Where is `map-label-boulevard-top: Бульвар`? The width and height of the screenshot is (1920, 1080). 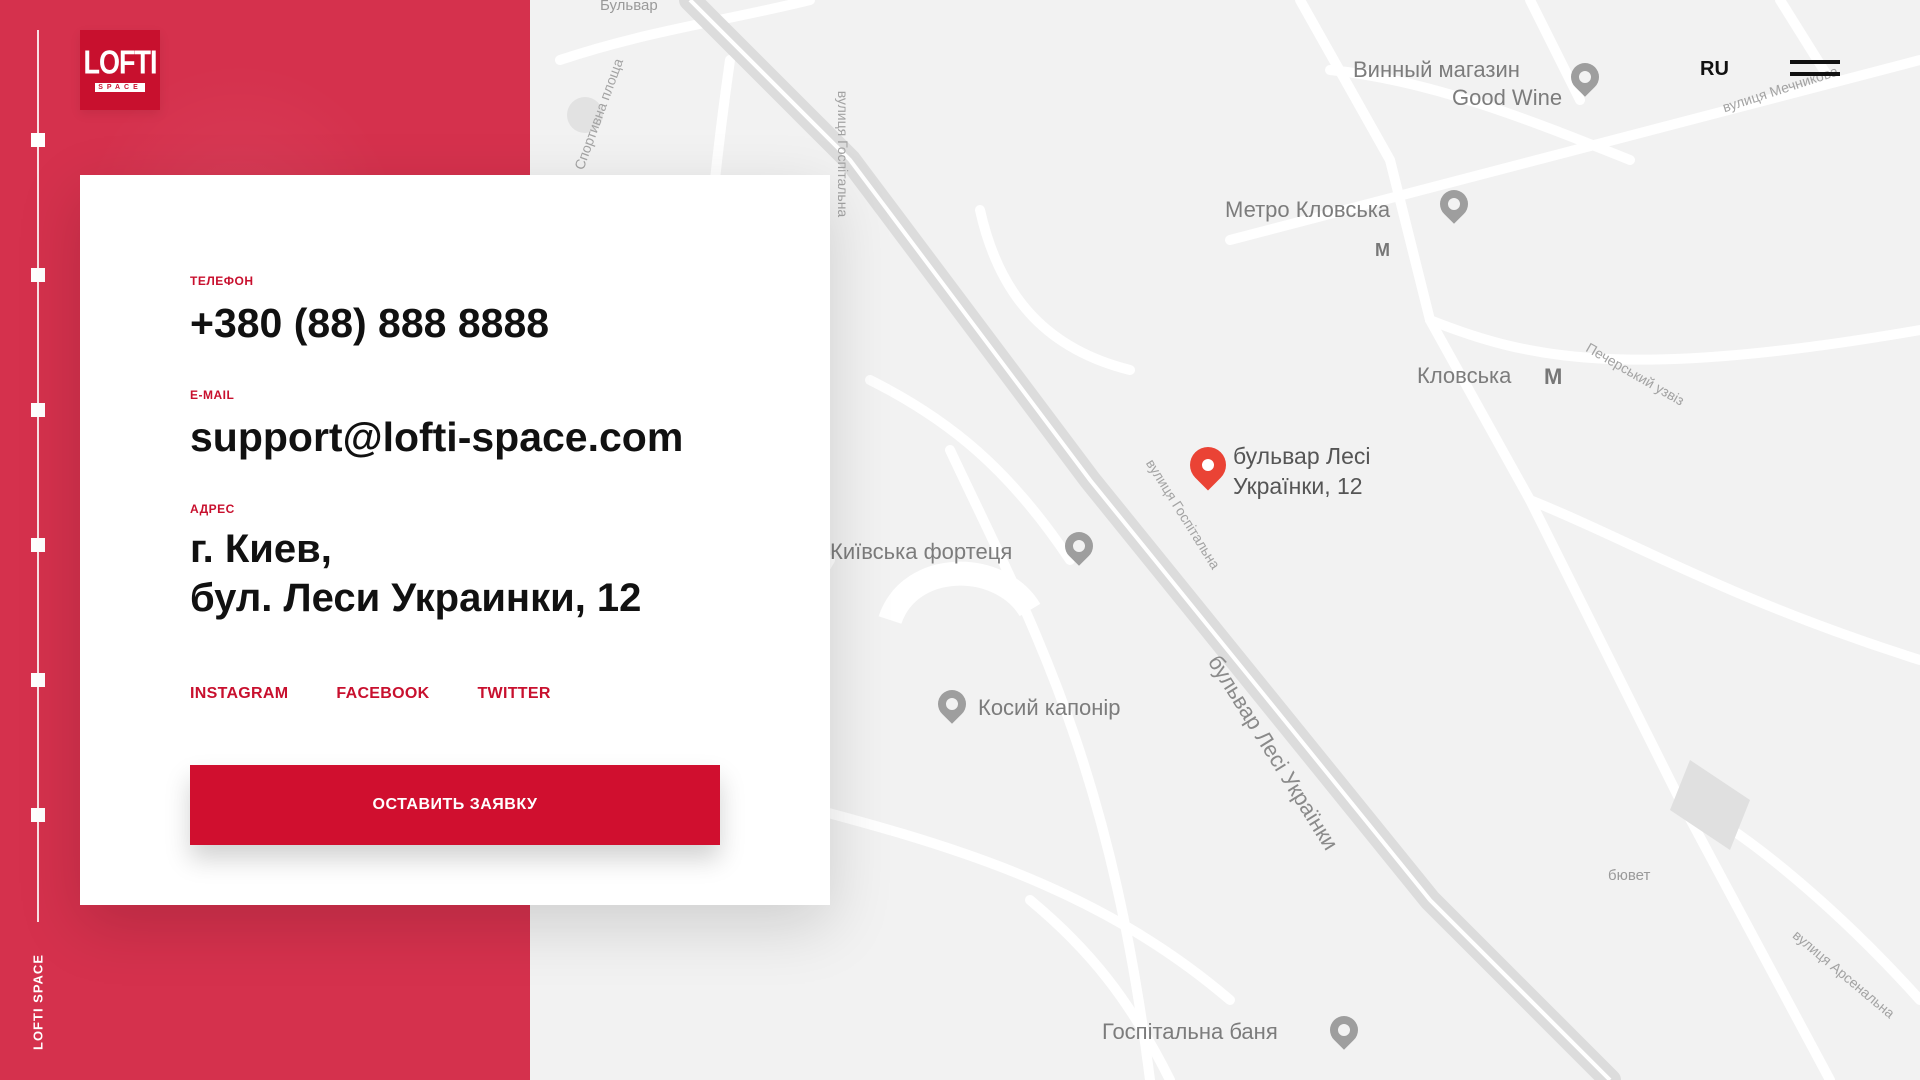 map-label-boulevard-top: Бульвар is located at coordinates (629, 7).